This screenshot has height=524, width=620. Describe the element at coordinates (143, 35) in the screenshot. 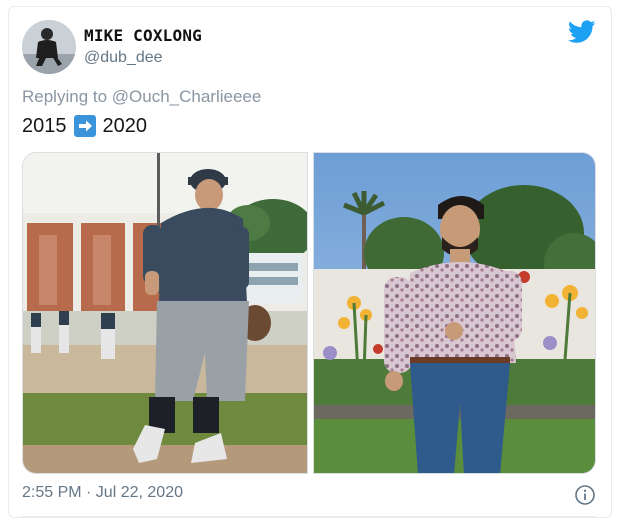

I see `author-display-name: MIKE COXLONG` at that location.